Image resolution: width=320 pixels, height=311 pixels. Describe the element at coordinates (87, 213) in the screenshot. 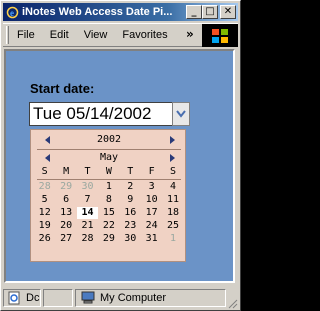

I see `calendar-day: 14` at that location.